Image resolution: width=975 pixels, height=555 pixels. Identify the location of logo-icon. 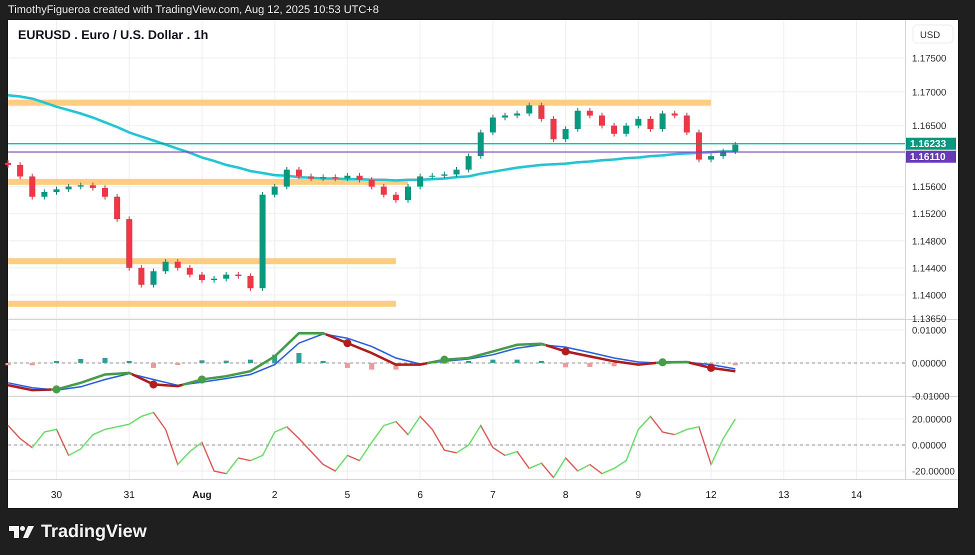
(22, 531).